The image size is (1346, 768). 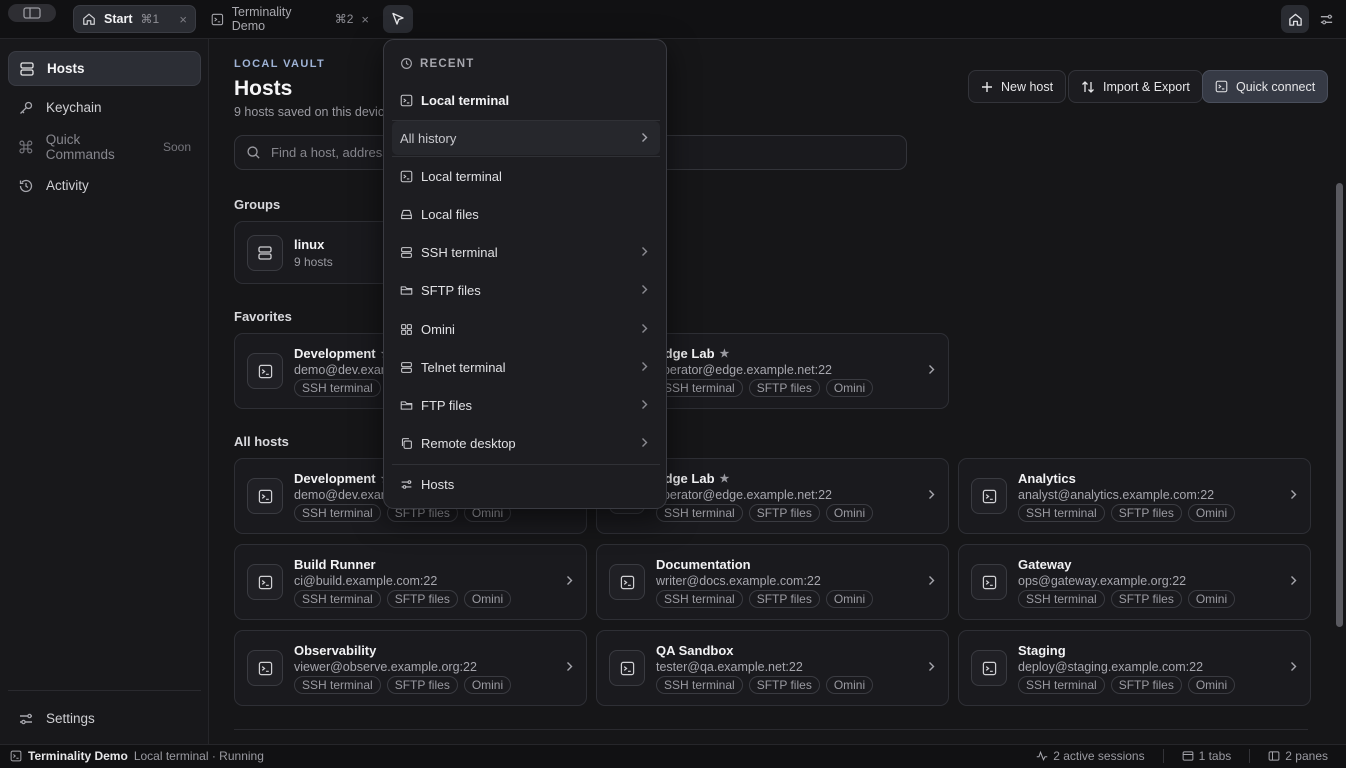 What do you see at coordinates (1017, 86) in the screenshot?
I see `new-host-button: New host` at bounding box center [1017, 86].